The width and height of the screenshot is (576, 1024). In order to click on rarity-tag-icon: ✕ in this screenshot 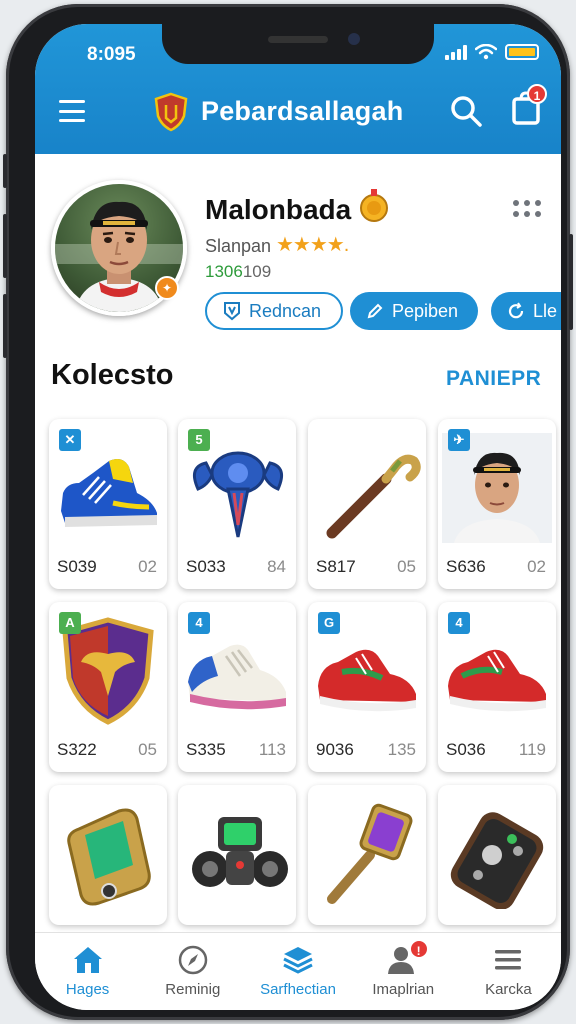, I will do `click(70, 440)`.